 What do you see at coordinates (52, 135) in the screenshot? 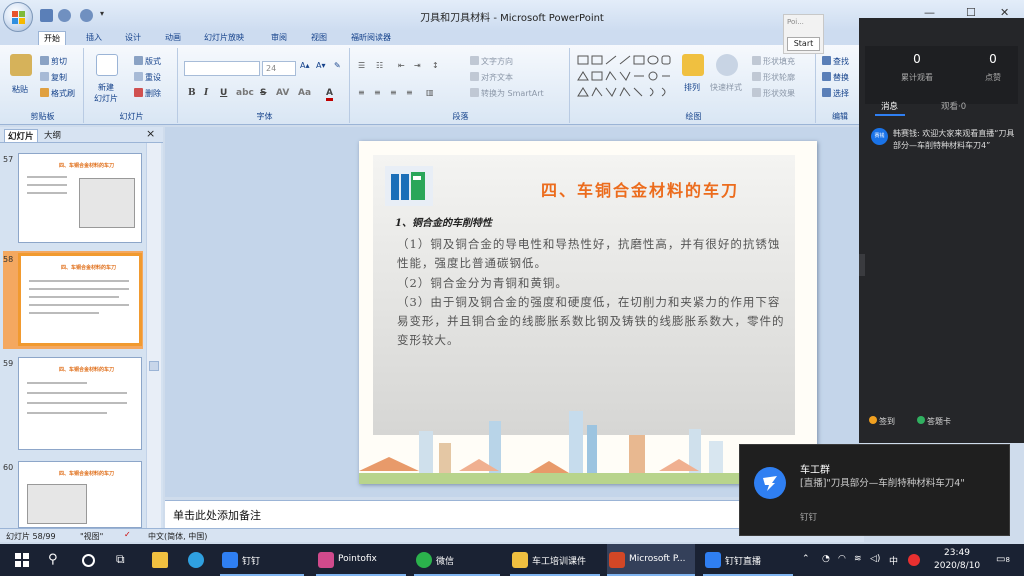
I see `tab-outline-pane: 大纲` at bounding box center [52, 135].